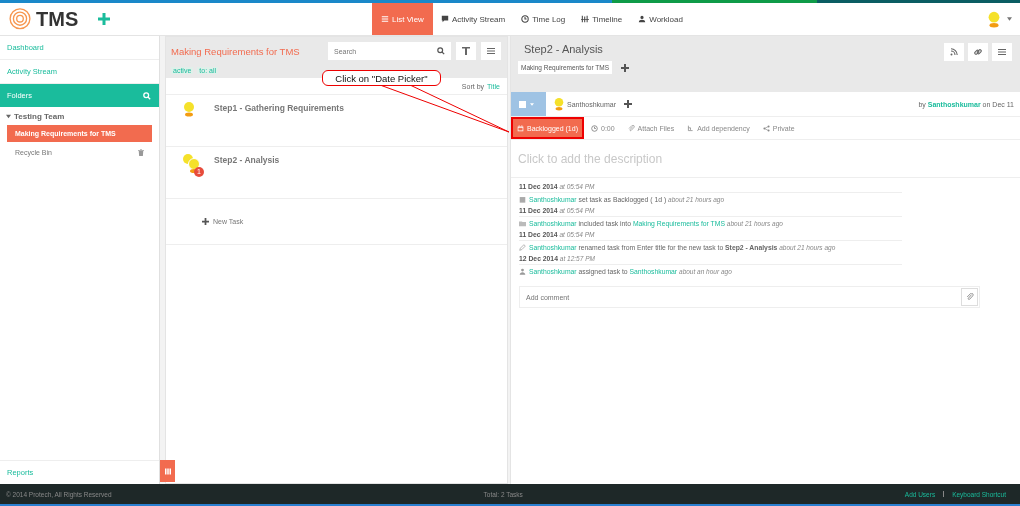 Image resolution: width=1020 pixels, height=506 pixels. Describe the element at coordinates (585, 19) in the screenshot. I see `timeline-icon` at that location.